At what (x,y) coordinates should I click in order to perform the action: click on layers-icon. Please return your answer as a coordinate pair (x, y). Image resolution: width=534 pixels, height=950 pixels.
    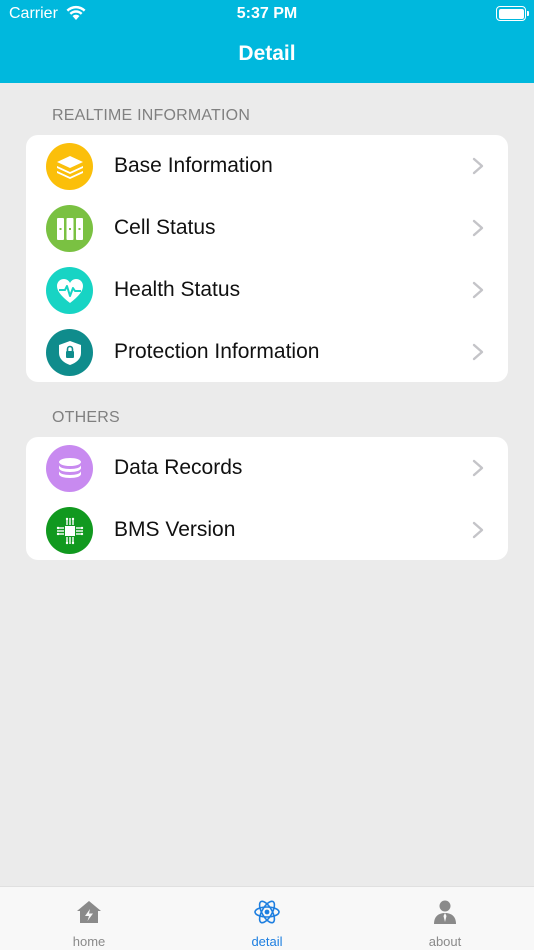
    Looking at the image, I should click on (69, 166).